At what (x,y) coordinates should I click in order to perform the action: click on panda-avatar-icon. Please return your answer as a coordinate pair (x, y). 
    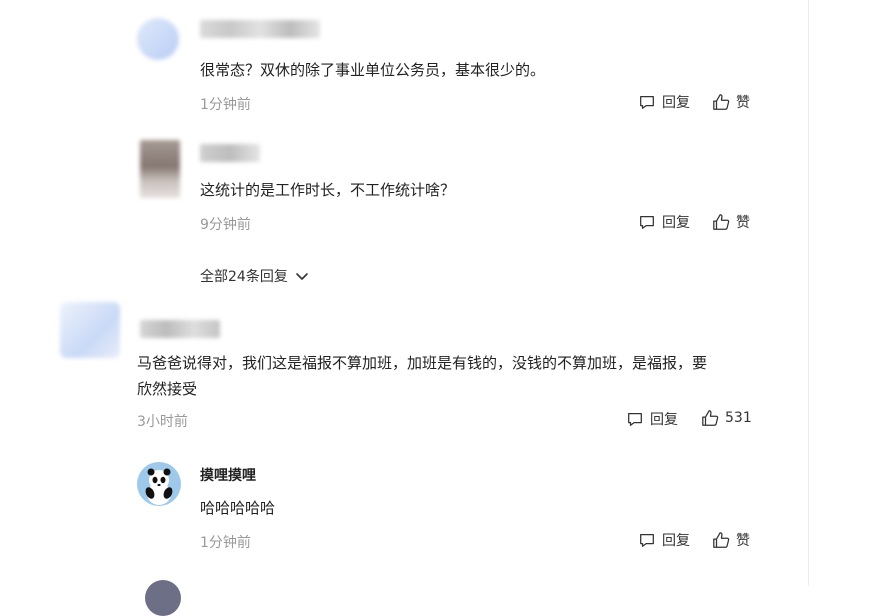
    Looking at the image, I should click on (159, 486).